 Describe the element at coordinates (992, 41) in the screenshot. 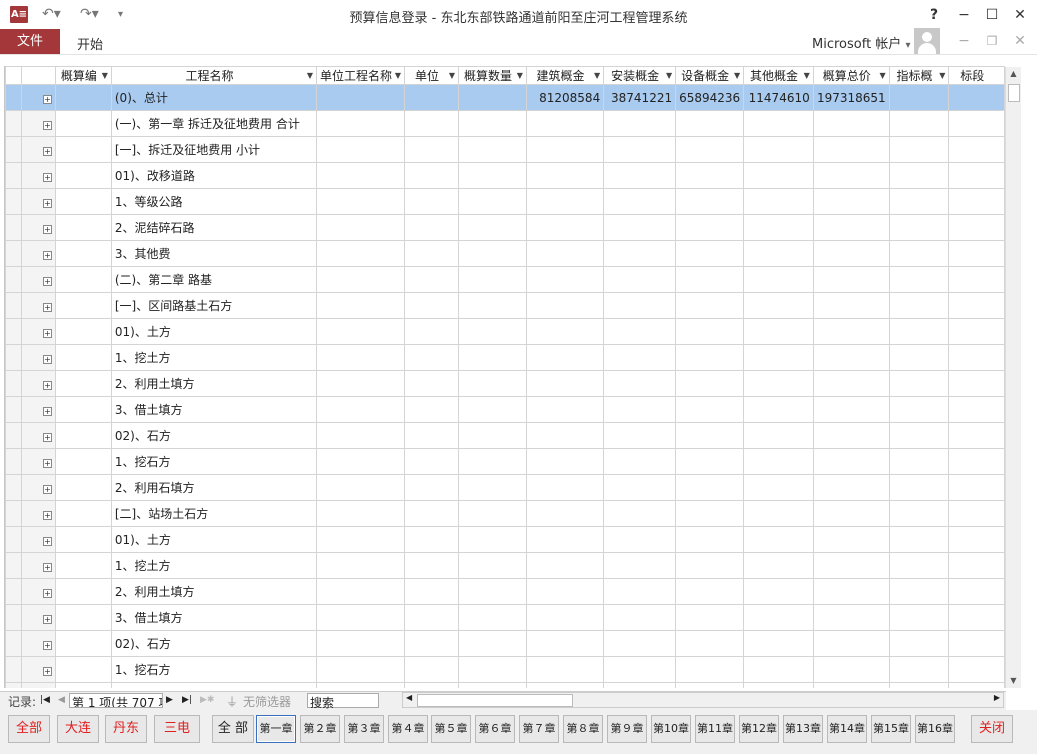

I see `doc-restore-icon: ❐` at that location.